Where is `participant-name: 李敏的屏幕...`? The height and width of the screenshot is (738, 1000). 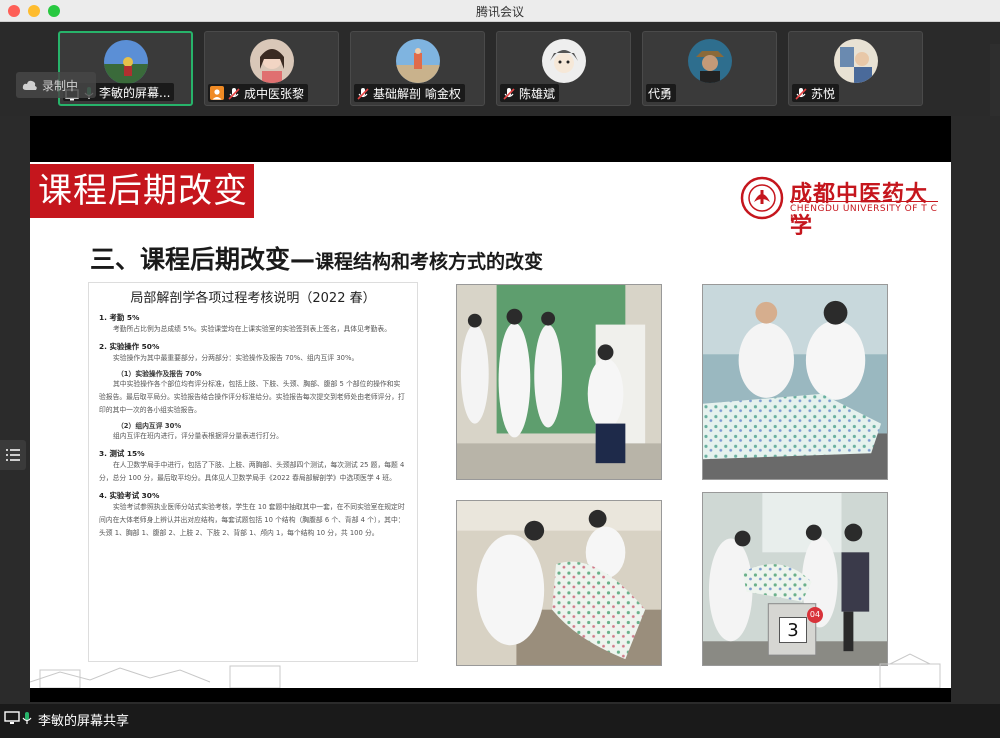 participant-name: 李敏的屏幕... is located at coordinates (135, 92).